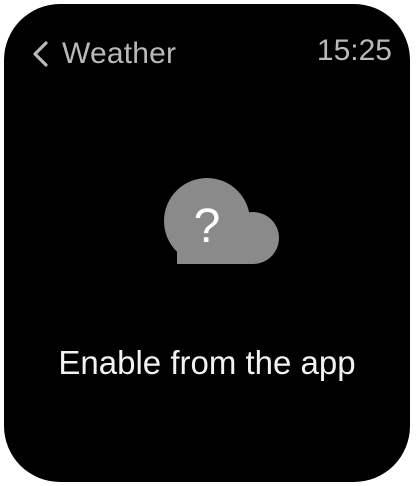 The height and width of the screenshot is (486, 416). Describe the element at coordinates (354, 50) in the screenshot. I see `clock: 15:25` at that location.